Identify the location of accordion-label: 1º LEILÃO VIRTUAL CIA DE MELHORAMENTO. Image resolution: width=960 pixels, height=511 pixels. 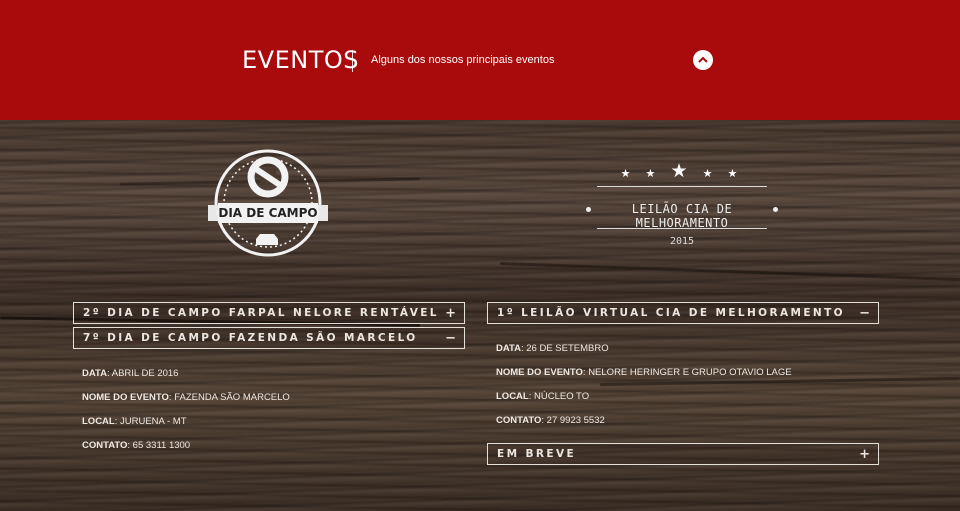
(671, 313).